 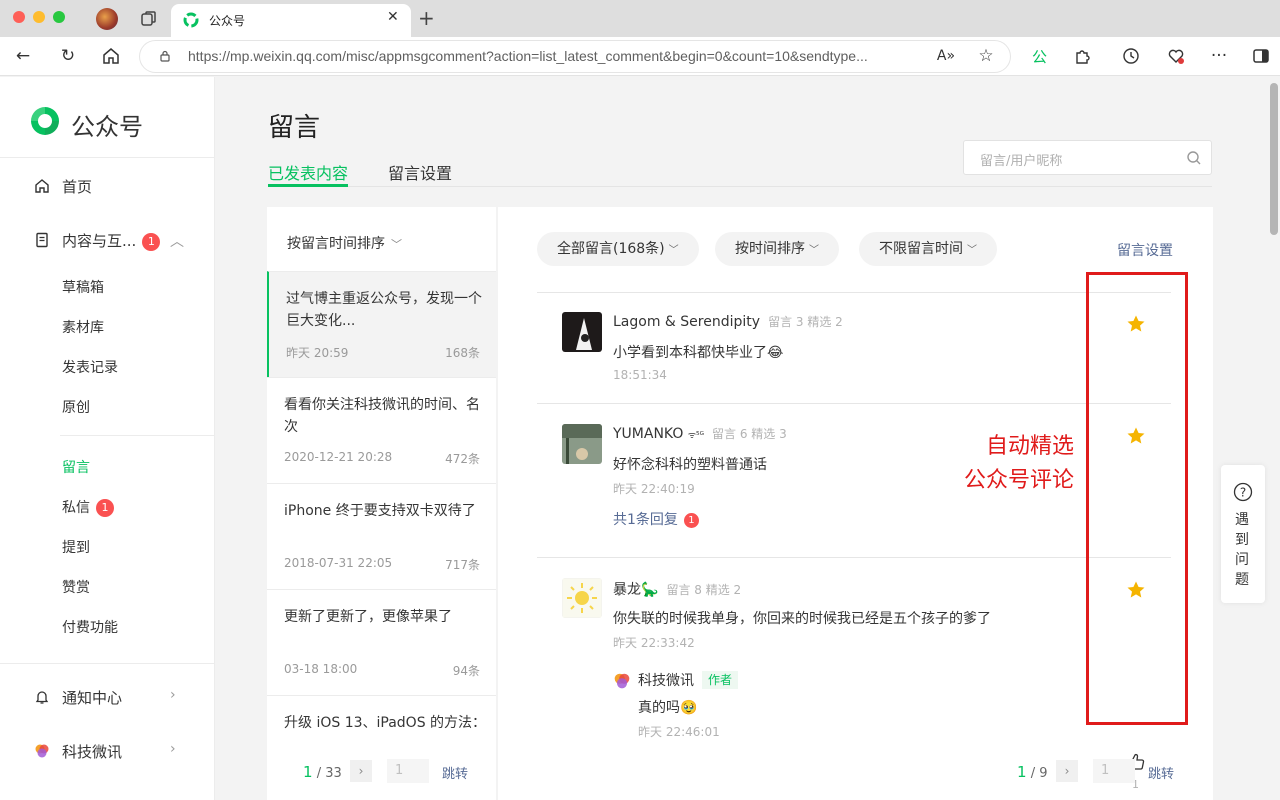 I want to click on tab-actions-icon, so click(x=149, y=19).